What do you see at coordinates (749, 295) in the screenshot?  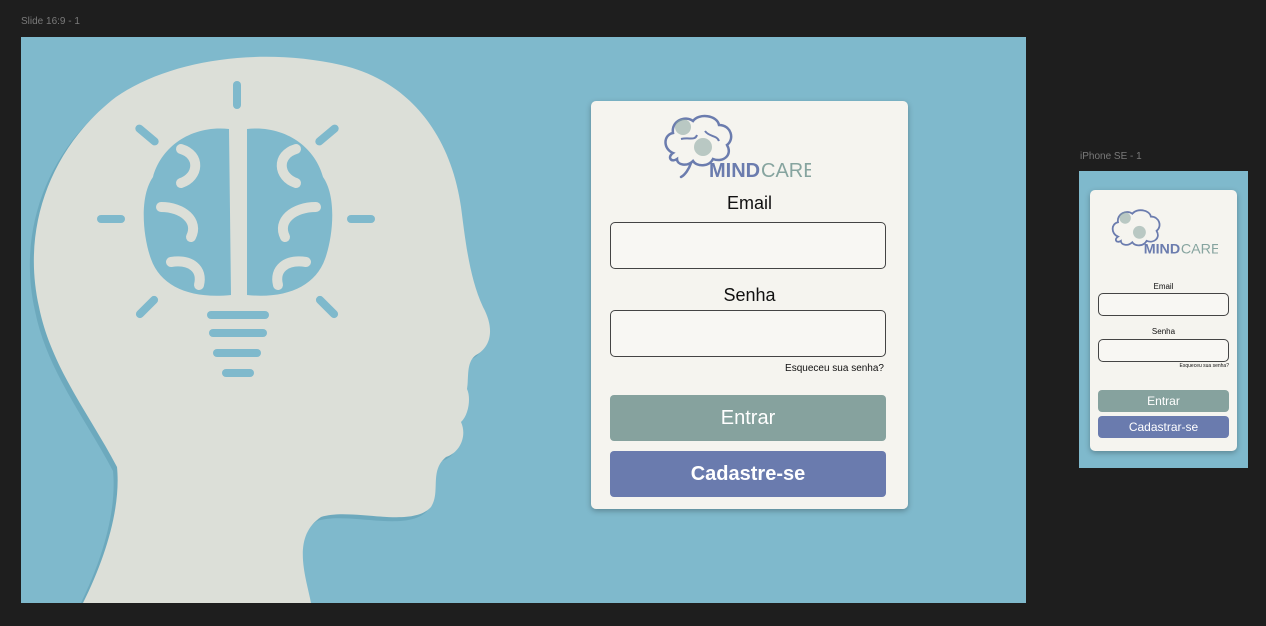 I see `password-label: Senha` at bounding box center [749, 295].